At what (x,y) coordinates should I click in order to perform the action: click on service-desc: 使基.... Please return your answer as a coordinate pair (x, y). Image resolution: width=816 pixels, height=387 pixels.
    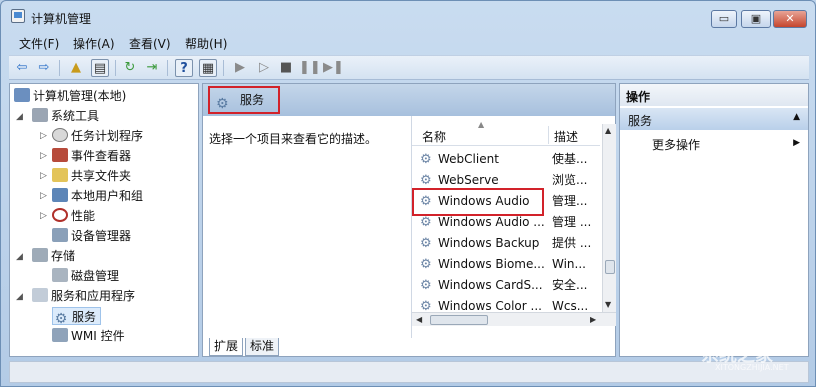
    Looking at the image, I should click on (570, 159).